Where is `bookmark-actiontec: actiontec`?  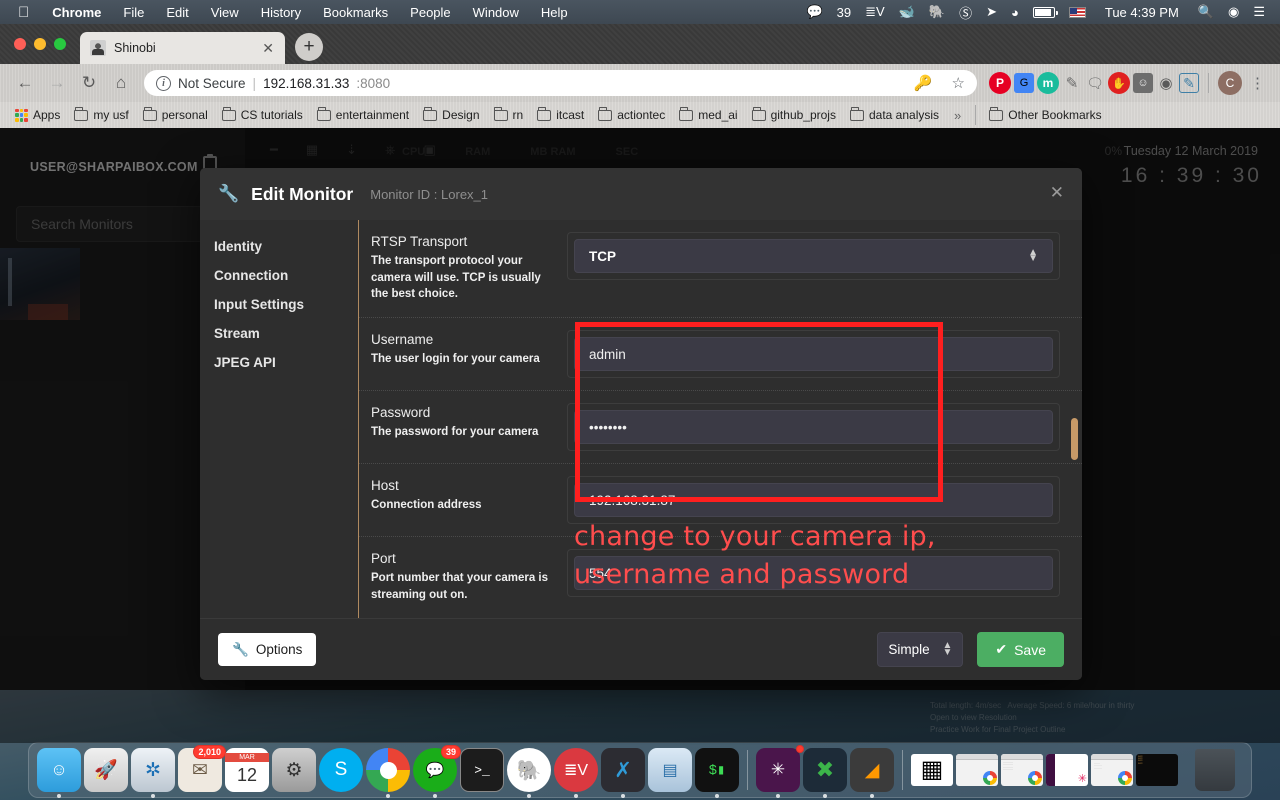
bookmark-actiontec: actiontec is located at coordinates (631, 115).